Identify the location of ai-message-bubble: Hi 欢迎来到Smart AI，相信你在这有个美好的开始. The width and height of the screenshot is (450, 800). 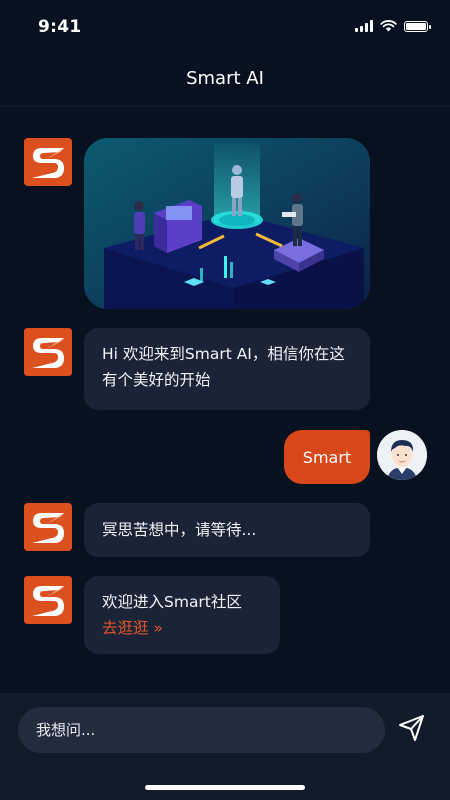
(227, 369).